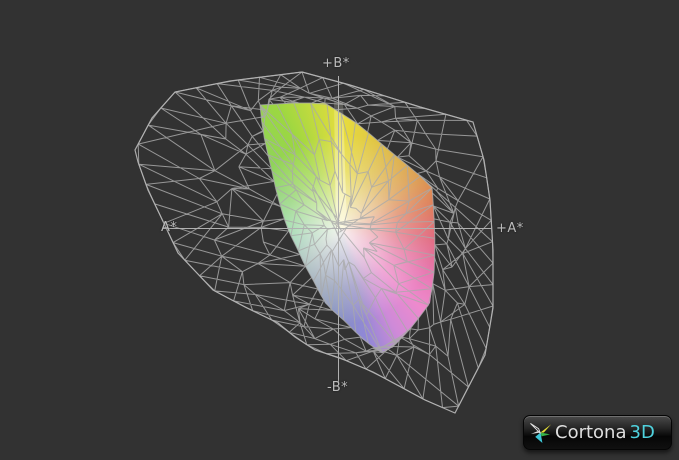 The width and height of the screenshot is (679, 460). What do you see at coordinates (642, 432) in the screenshot?
I see `logo-text-3d: 3D` at bounding box center [642, 432].